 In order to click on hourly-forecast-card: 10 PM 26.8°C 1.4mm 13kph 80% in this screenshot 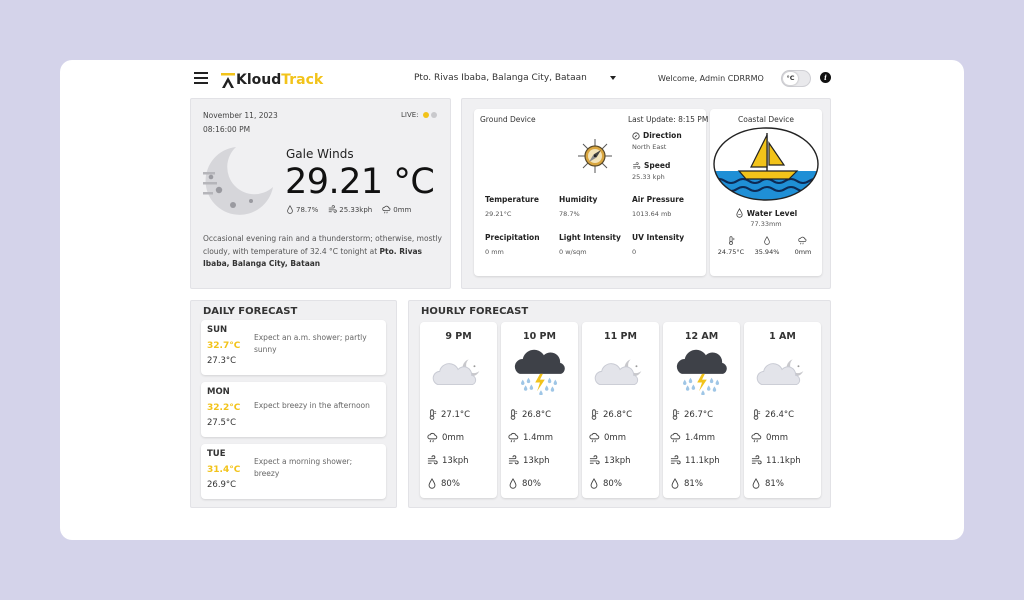, I will do `click(539, 410)`.